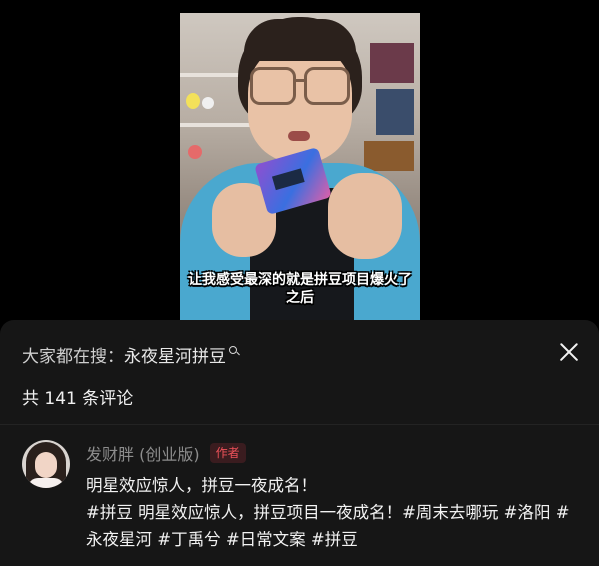 The image size is (599, 566). Describe the element at coordinates (299, 424) in the screenshot. I see `divider` at that location.